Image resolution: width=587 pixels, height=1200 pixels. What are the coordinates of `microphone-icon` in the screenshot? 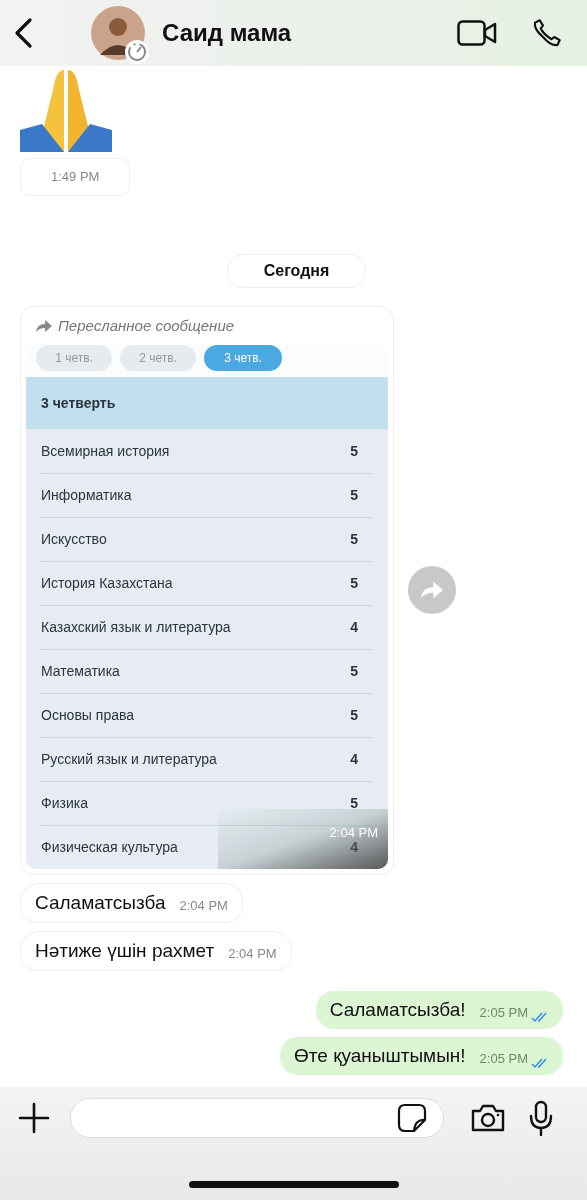 It's located at (541, 1118).